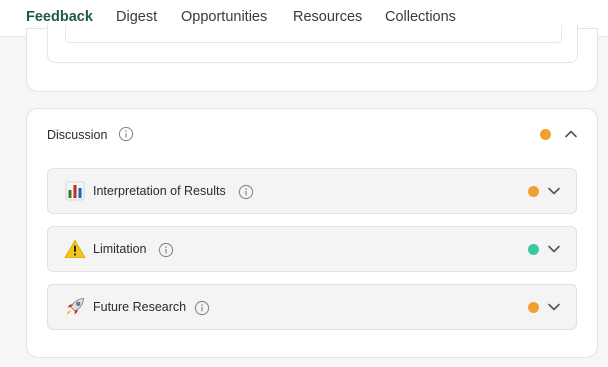  What do you see at coordinates (545, 134) in the screenshot?
I see `section-status-dot` at bounding box center [545, 134].